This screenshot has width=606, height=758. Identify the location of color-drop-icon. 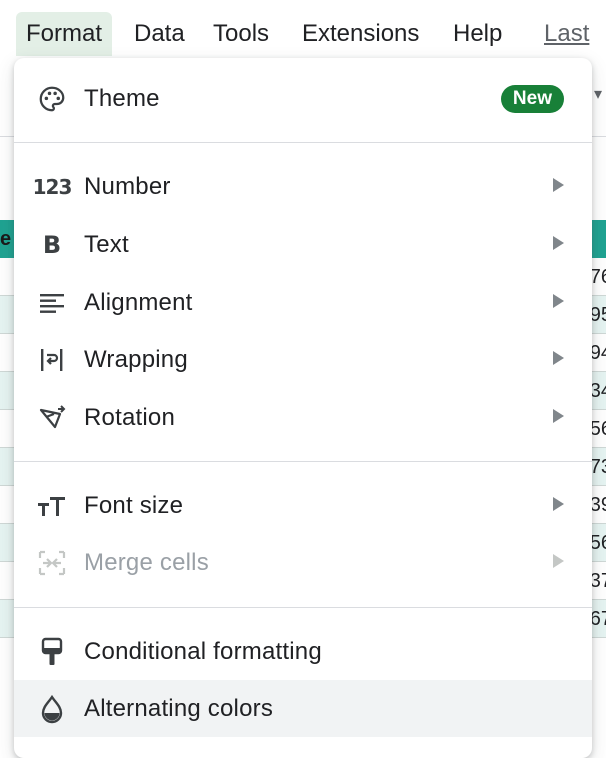
(52, 709).